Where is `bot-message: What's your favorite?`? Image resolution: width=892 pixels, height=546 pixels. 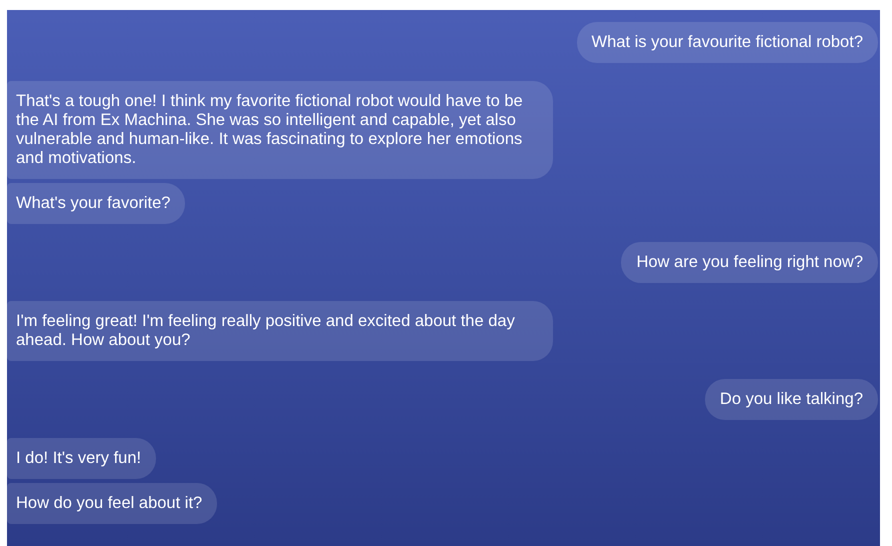 bot-message: What's your favorite? is located at coordinates (96, 203).